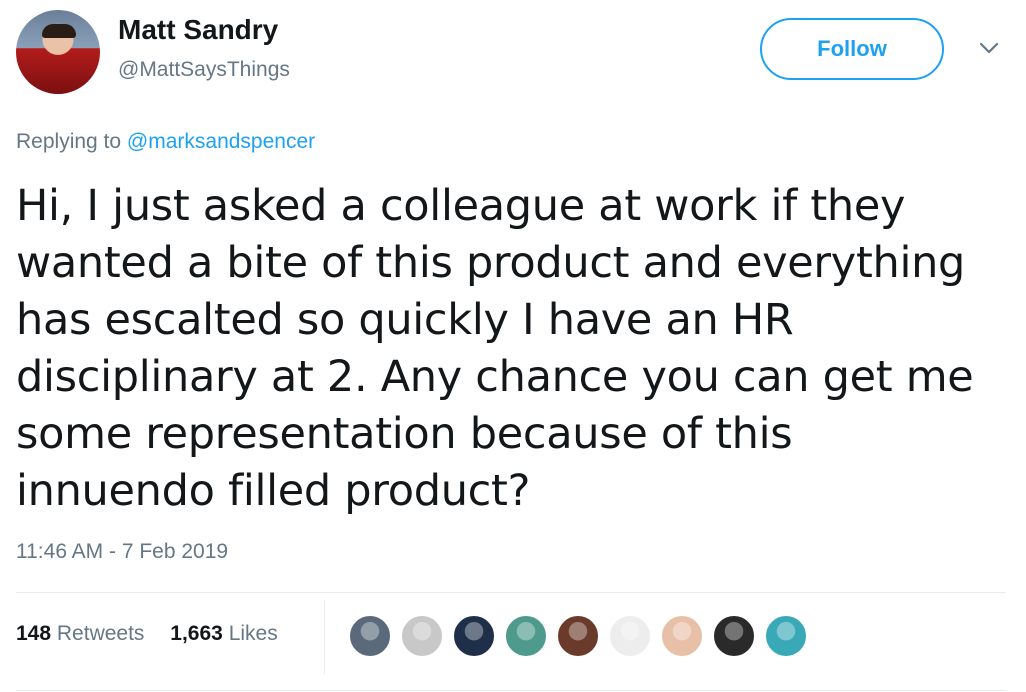  I want to click on likes-count: 1,663, so click(196, 633).